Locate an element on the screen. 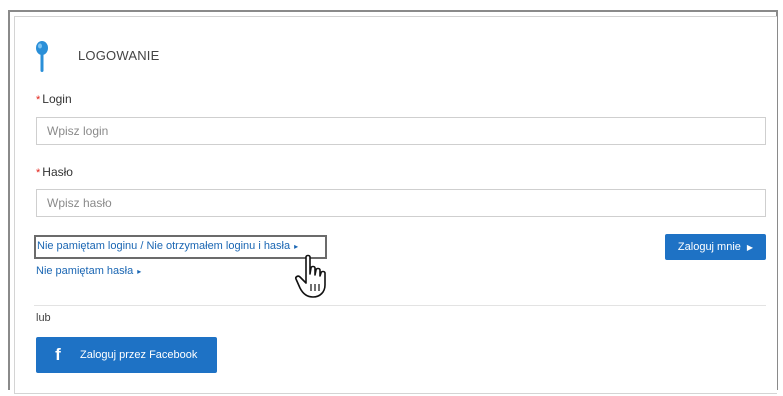 The image size is (783, 396). facebook-button-label: Zaloguj przez Facebook is located at coordinates (139, 355).